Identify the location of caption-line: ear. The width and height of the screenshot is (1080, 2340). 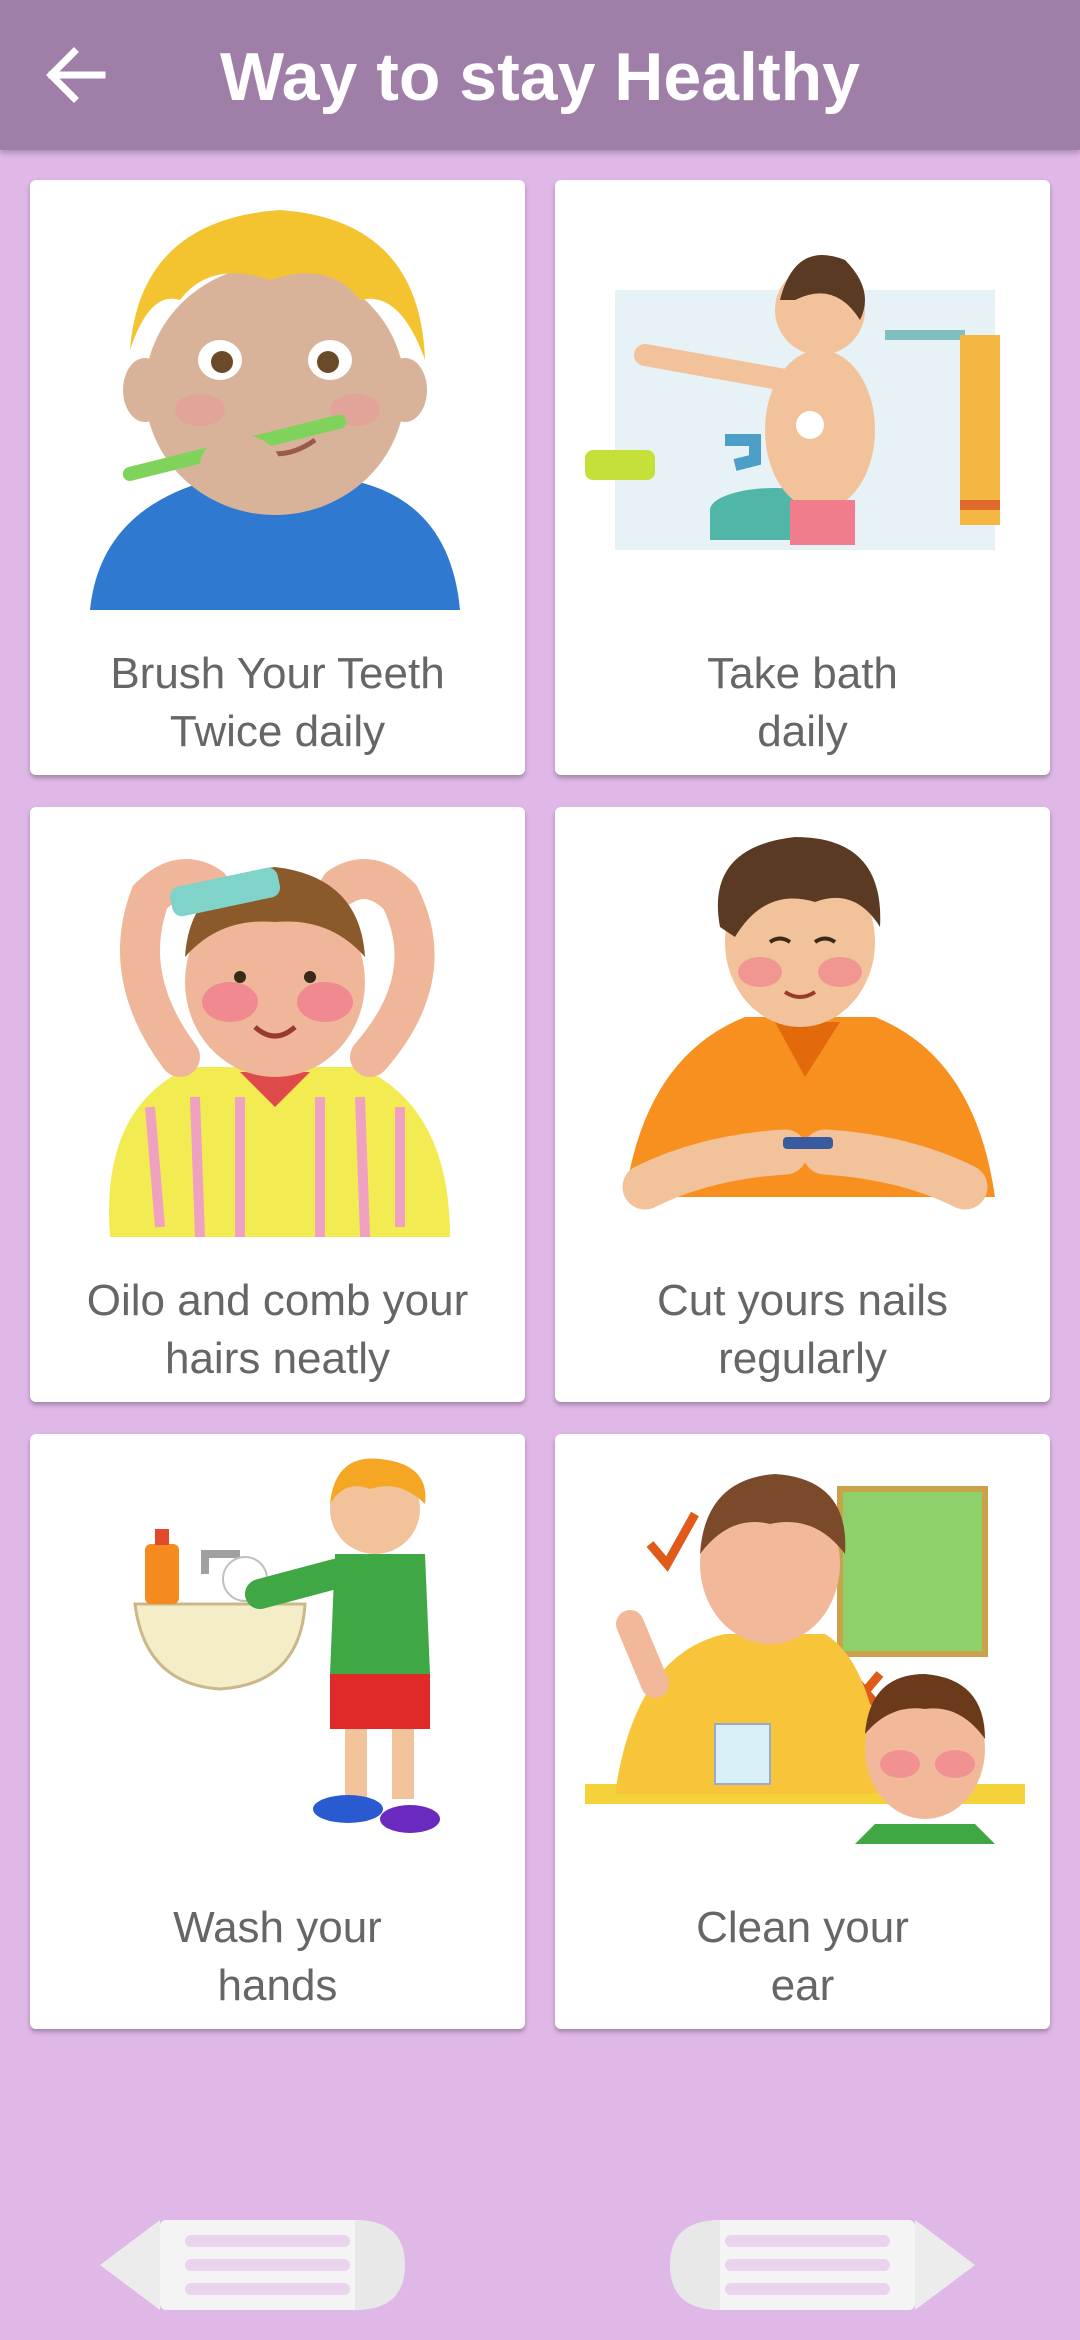
(802, 1985).